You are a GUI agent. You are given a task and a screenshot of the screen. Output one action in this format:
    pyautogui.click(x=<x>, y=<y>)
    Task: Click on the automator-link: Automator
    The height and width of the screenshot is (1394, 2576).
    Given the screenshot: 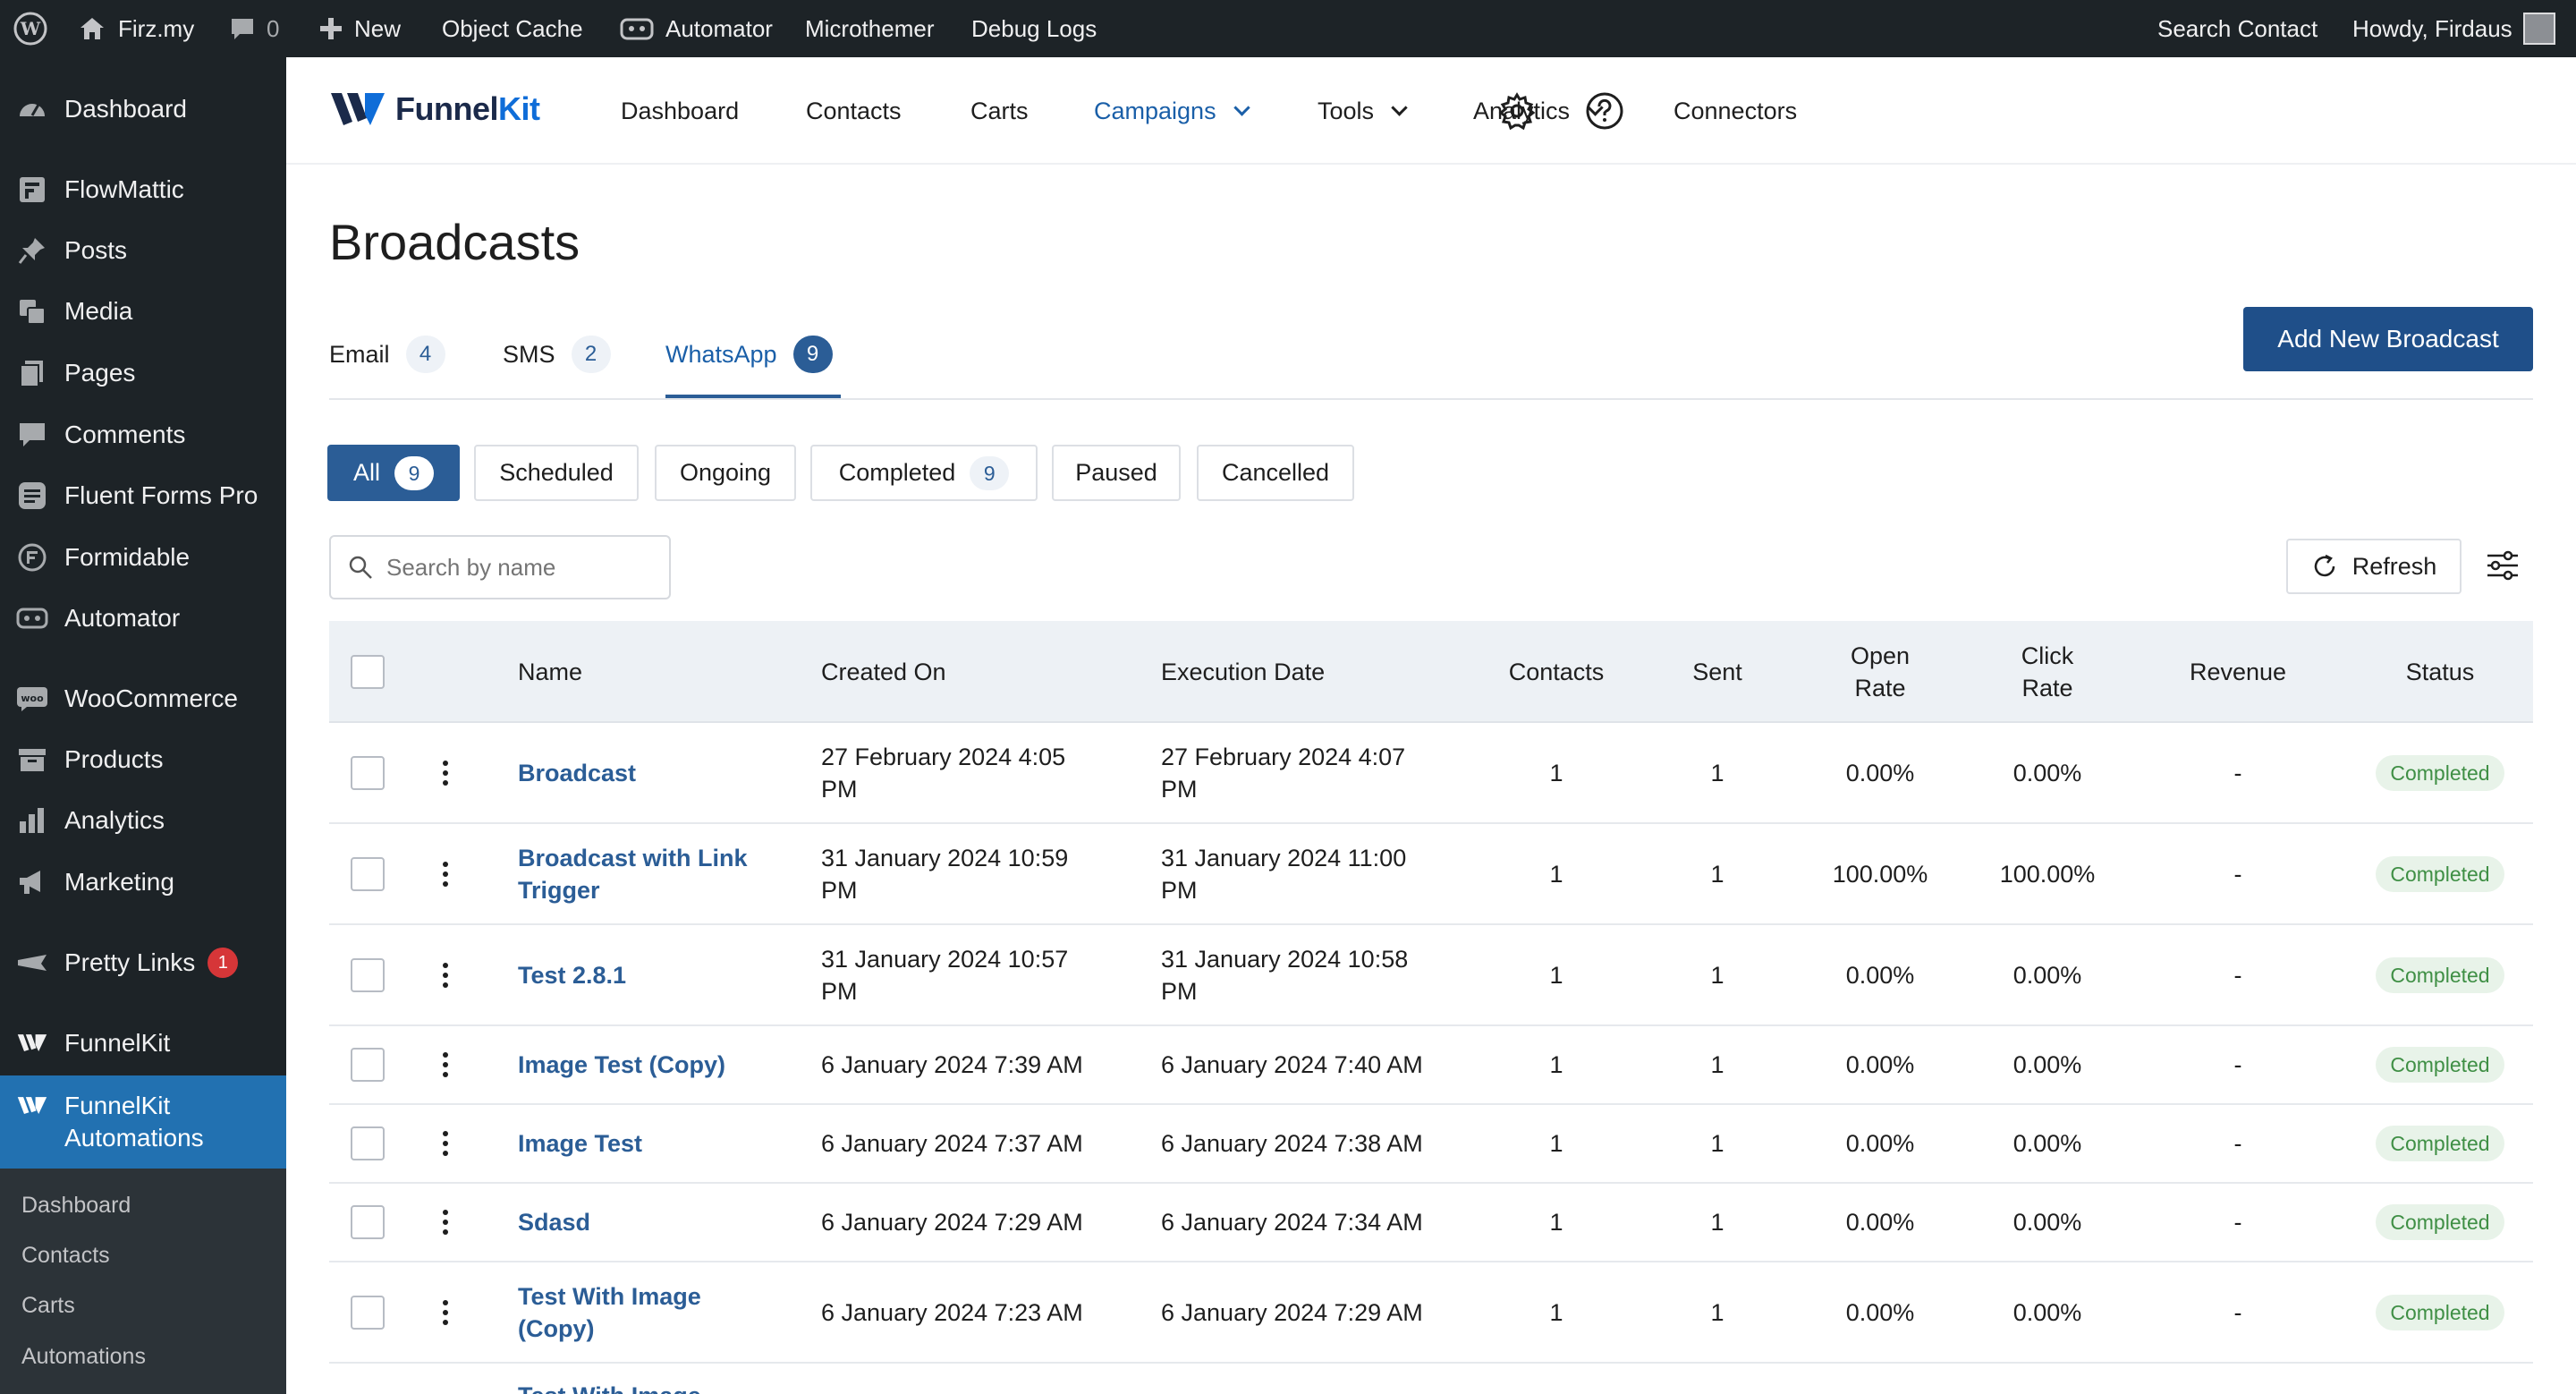 What is the action you would take?
    pyautogui.click(x=696, y=29)
    